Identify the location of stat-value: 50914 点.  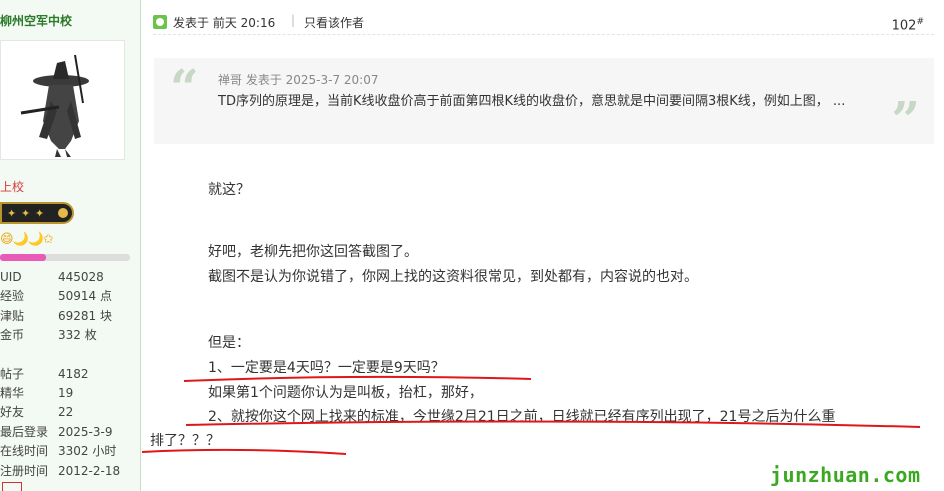
(85, 296).